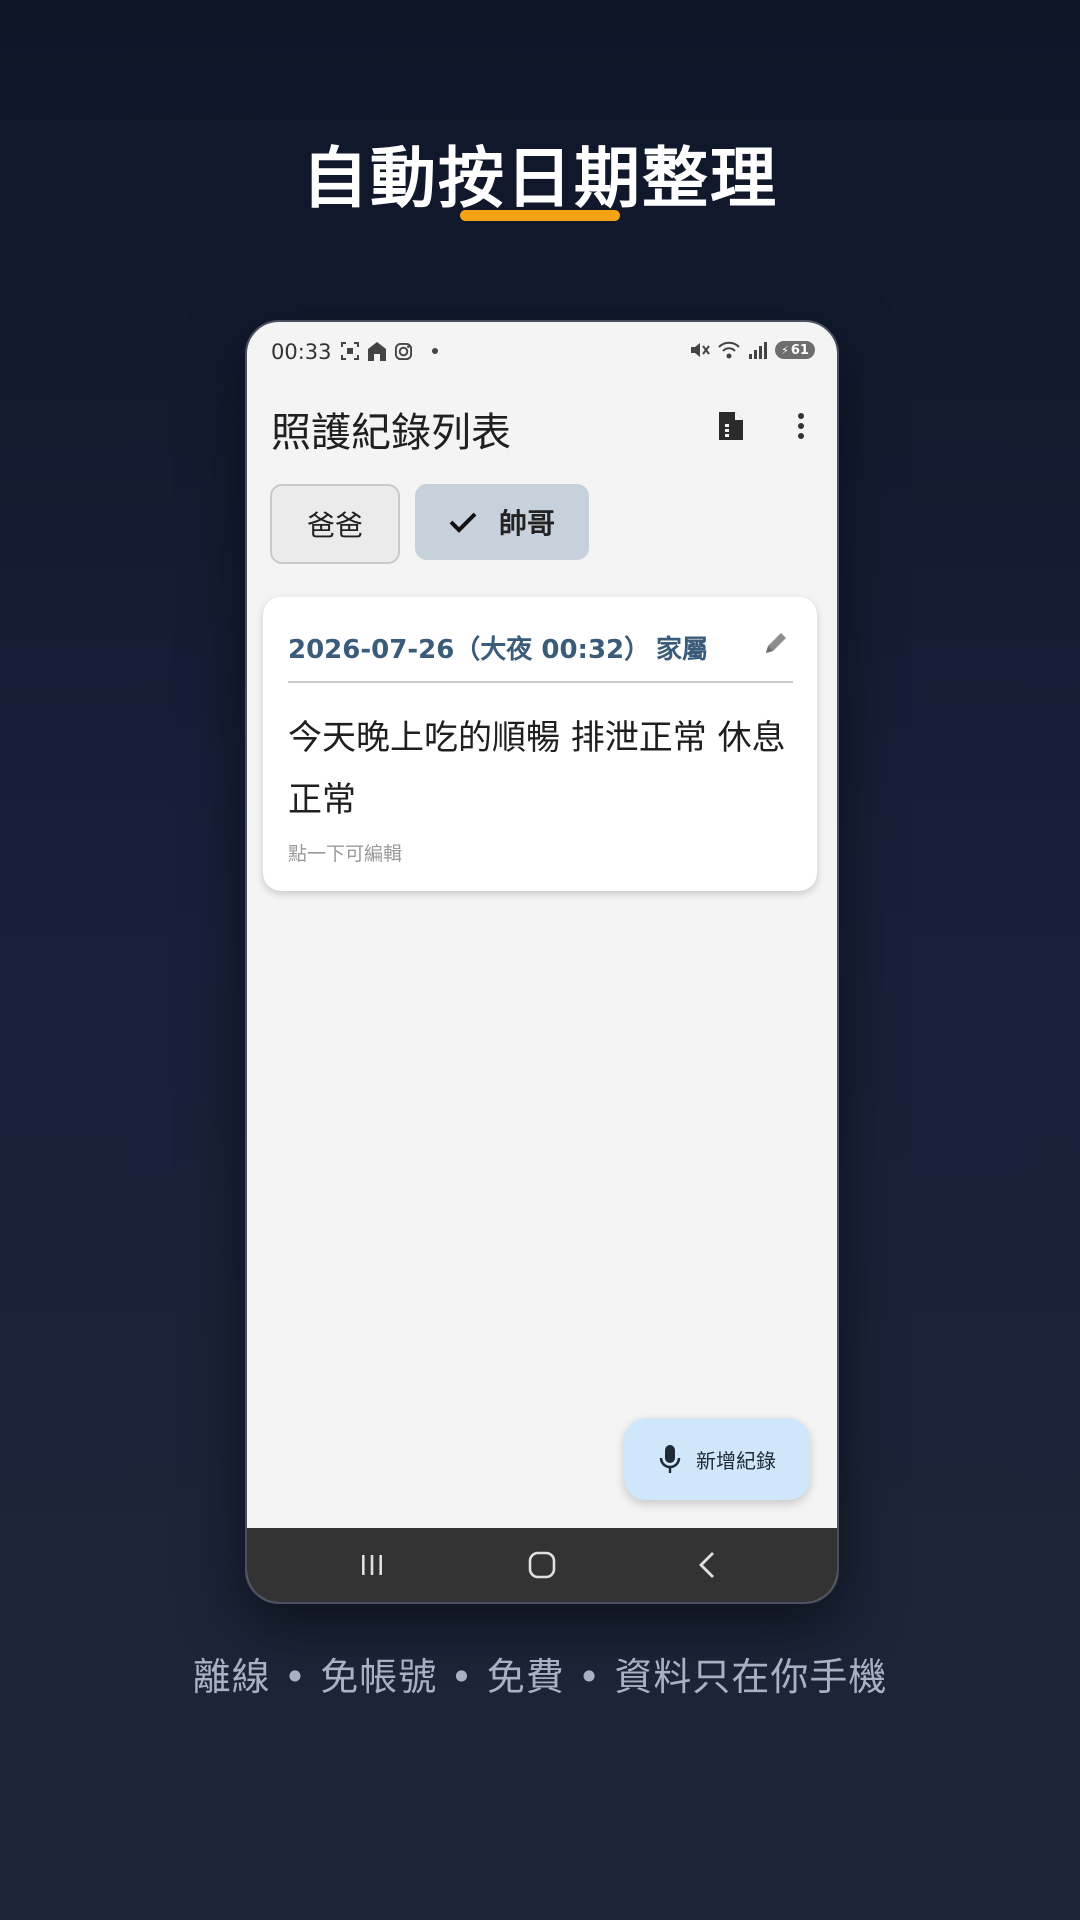 The height and width of the screenshot is (1920, 1080). Describe the element at coordinates (526, 523) in the screenshot. I see `filter-chip-label: 帥哥` at that location.